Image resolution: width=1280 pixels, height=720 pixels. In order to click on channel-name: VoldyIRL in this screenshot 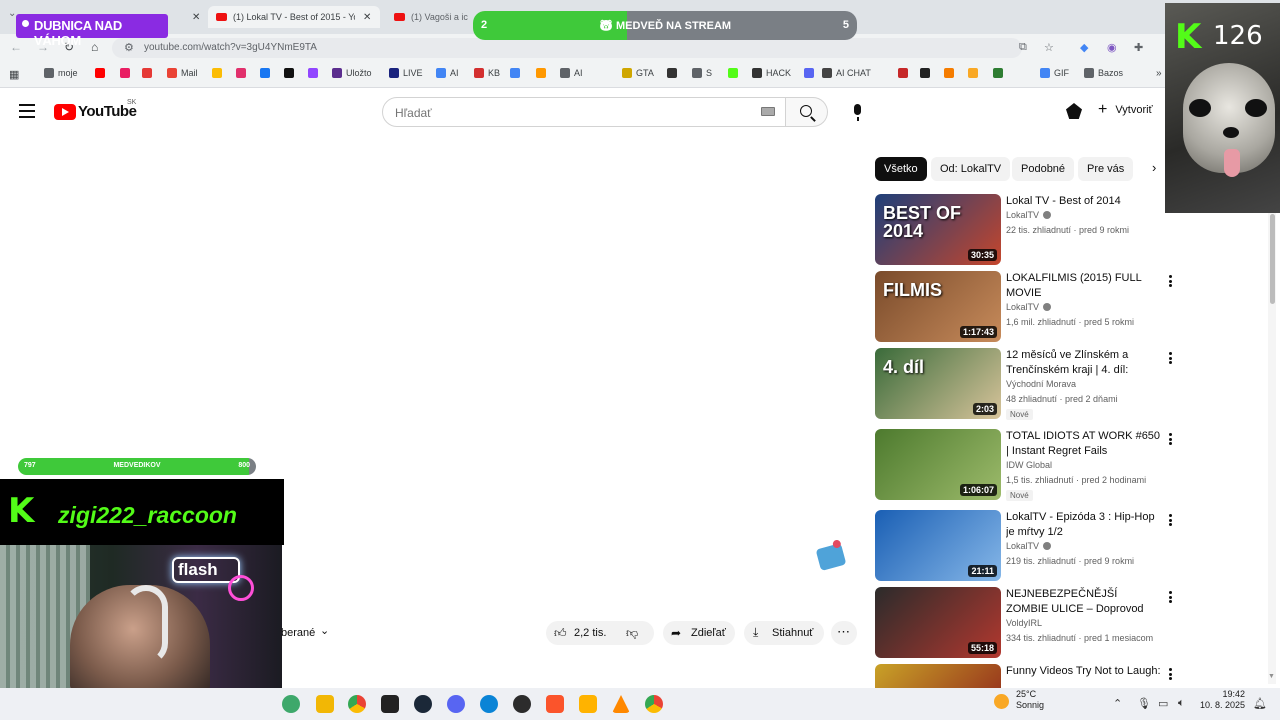, I will do `click(1024, 623)`.